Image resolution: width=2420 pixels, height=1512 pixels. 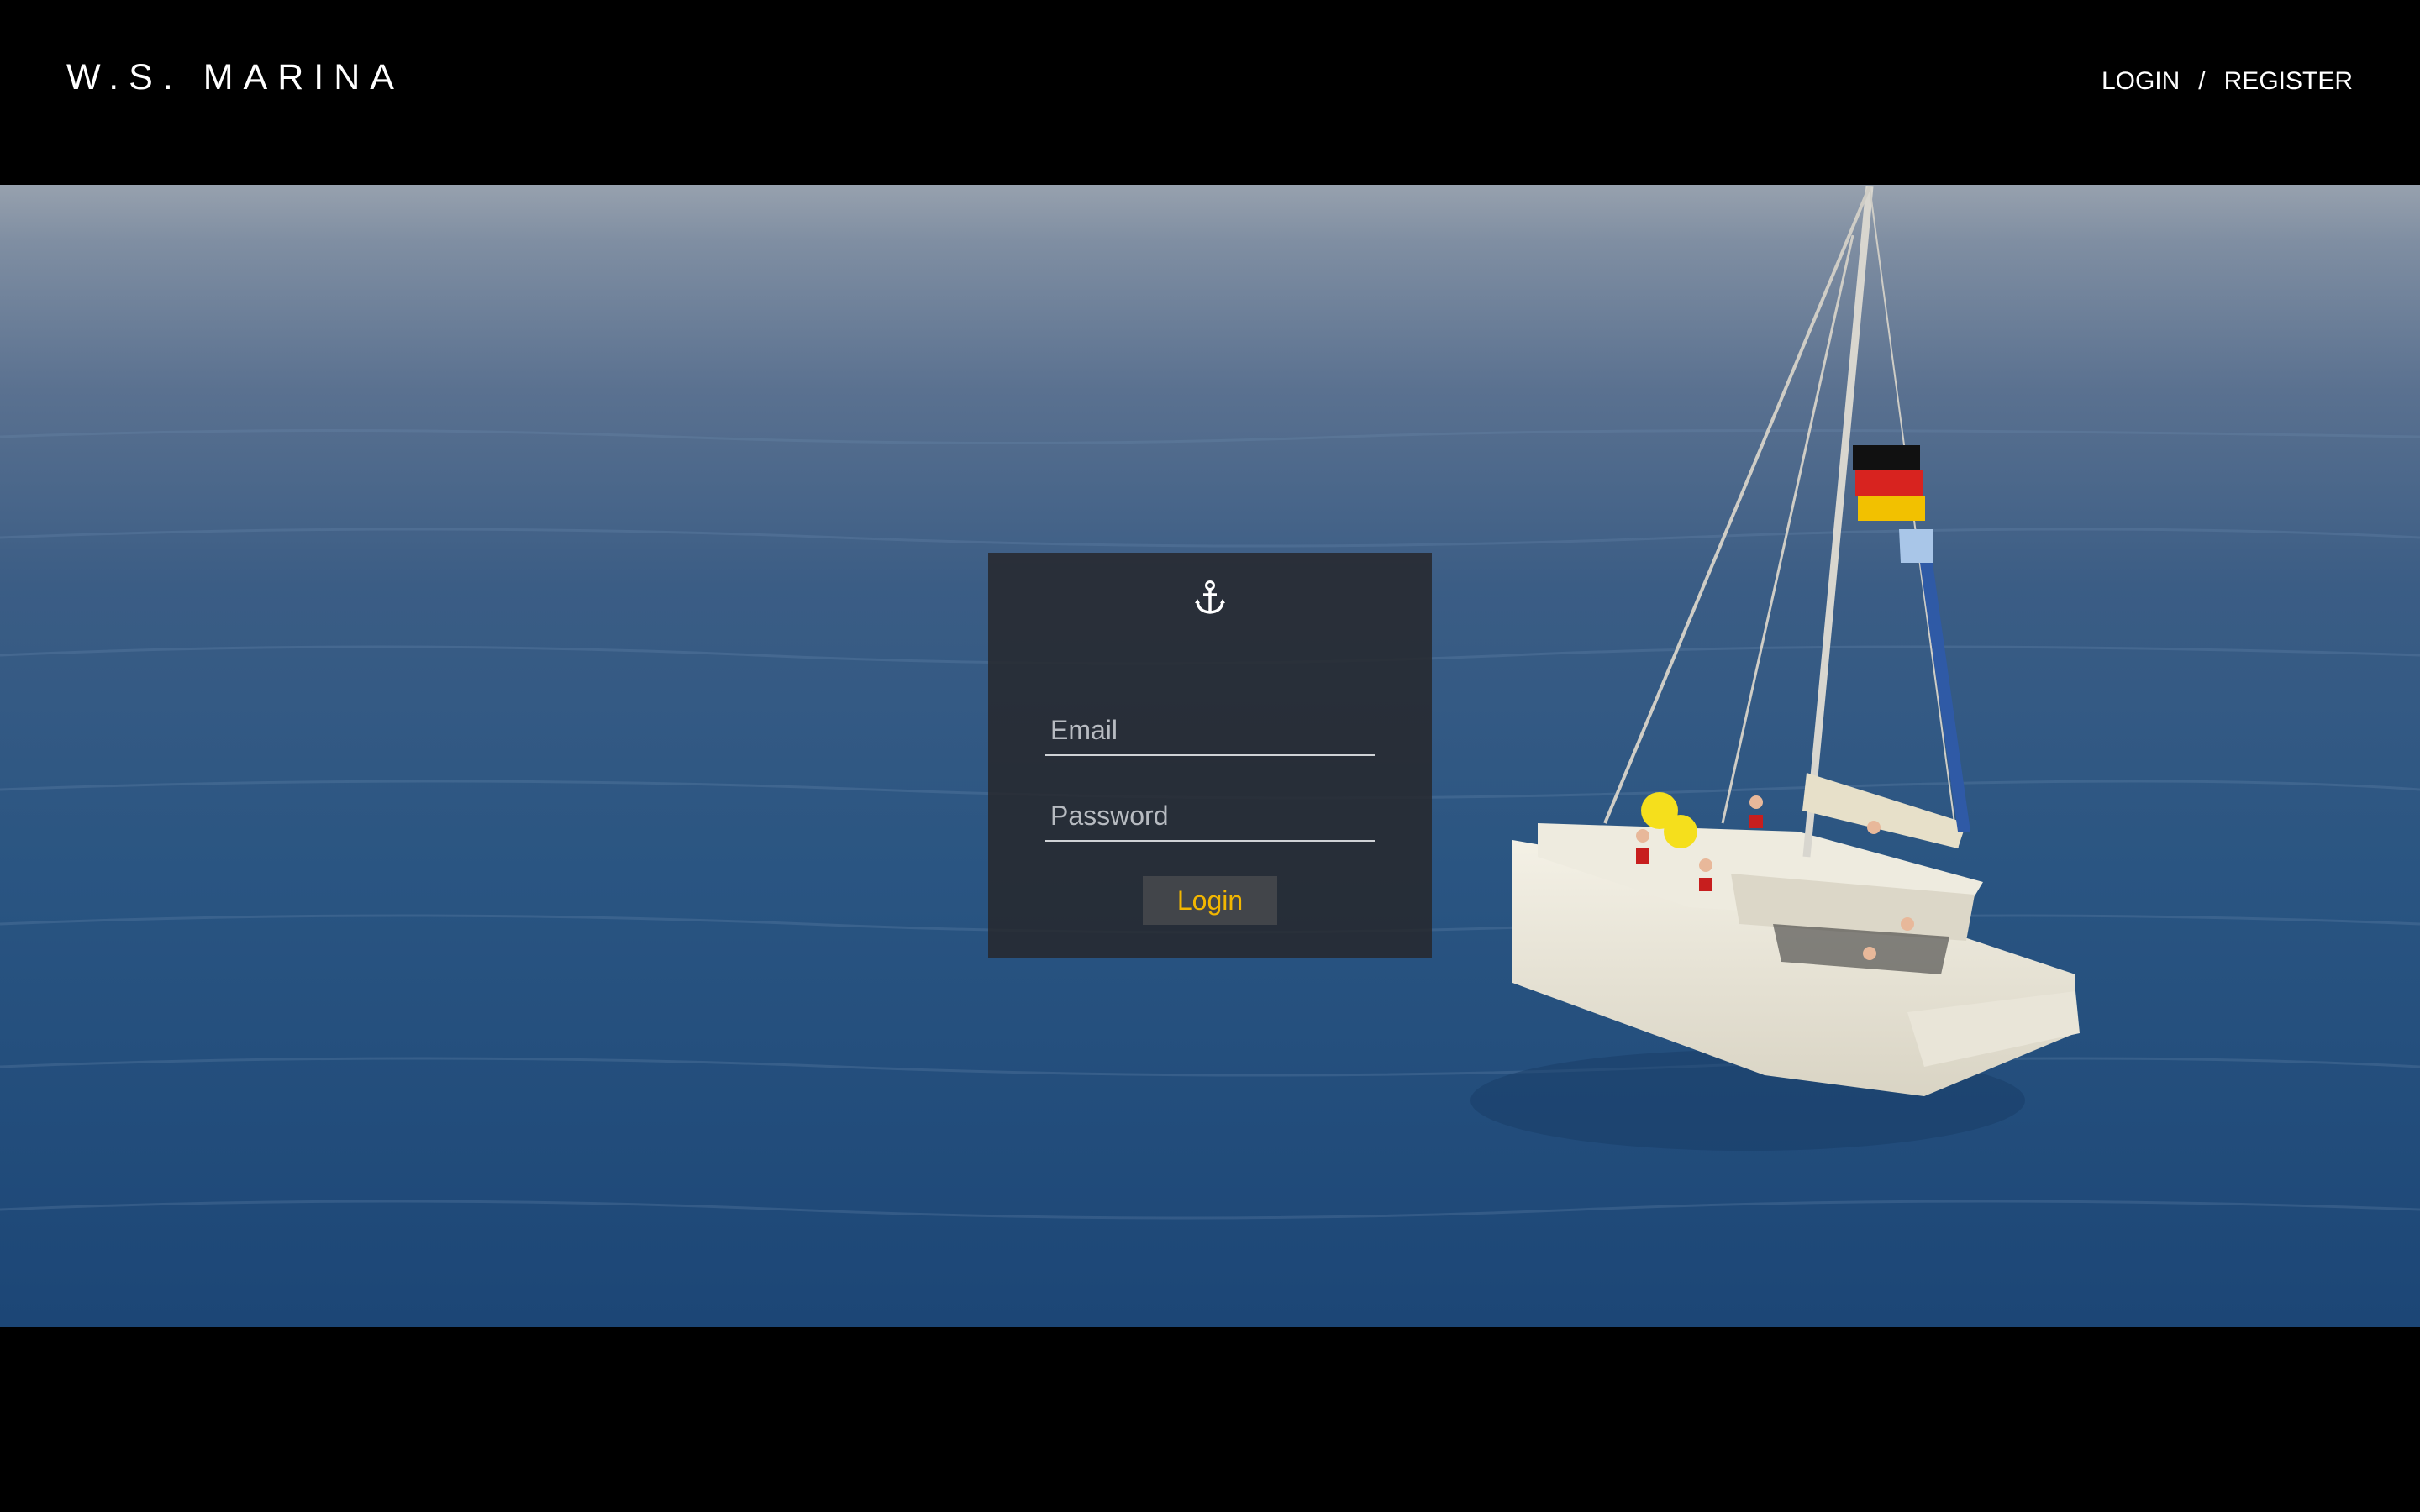 What do you see at coordinates (1210, 900) in the screenshot?
I see `login-submit-button: Login` at bounding box center [1210, 900].